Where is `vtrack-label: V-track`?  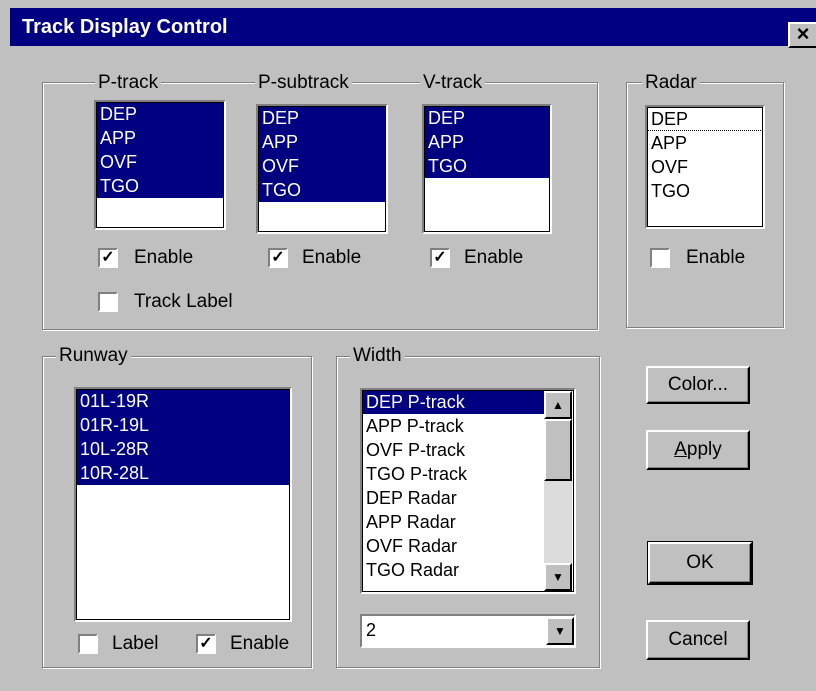 vtrack-label: V-track is located at coordinates (453, 83).